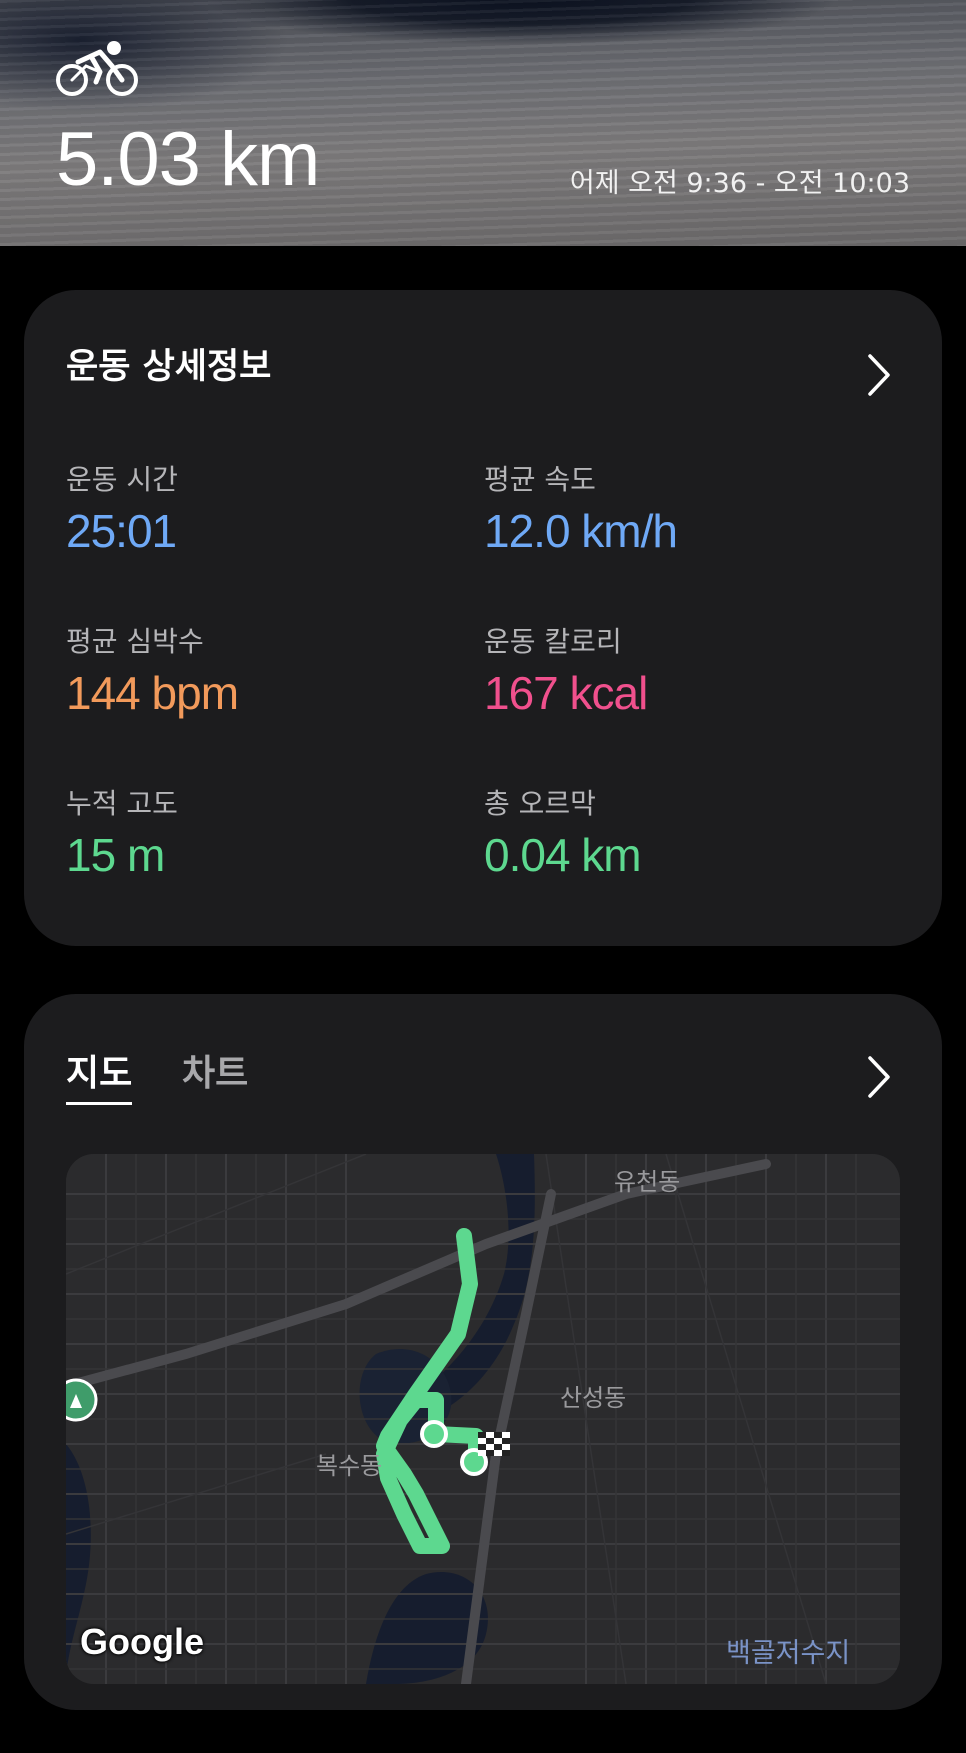 This screenshot has height=1753, width=966. Describe the element at coordinates (553, 641) in the screenshot. I see `stat-label: 운동 칼로리` at that location.